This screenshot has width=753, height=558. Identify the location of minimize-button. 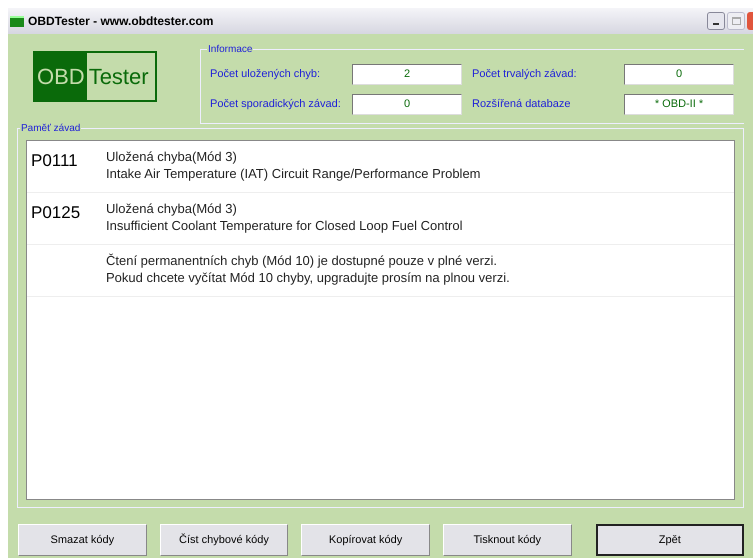
(716, 21).